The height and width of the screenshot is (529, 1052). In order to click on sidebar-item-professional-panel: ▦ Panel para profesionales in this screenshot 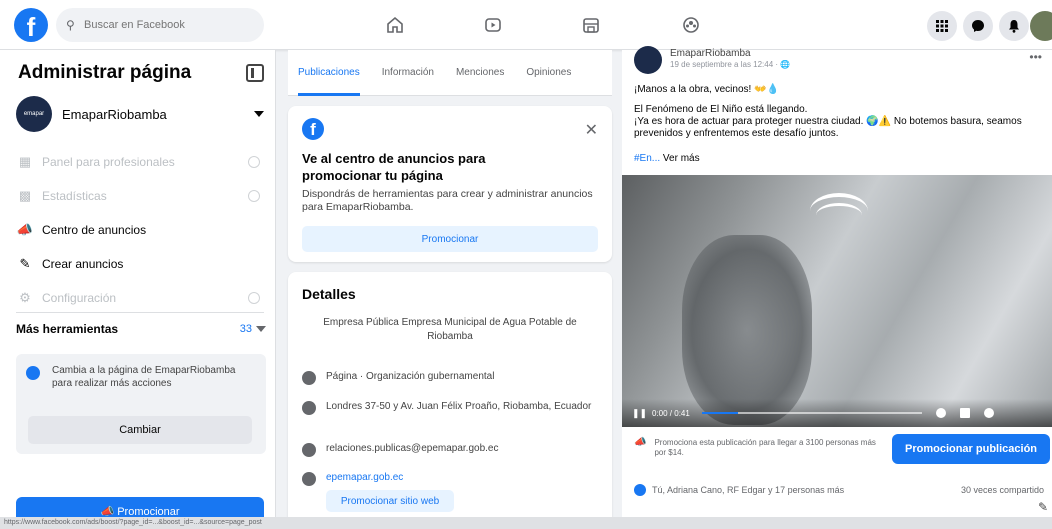, I will do `click(141, 162)`.